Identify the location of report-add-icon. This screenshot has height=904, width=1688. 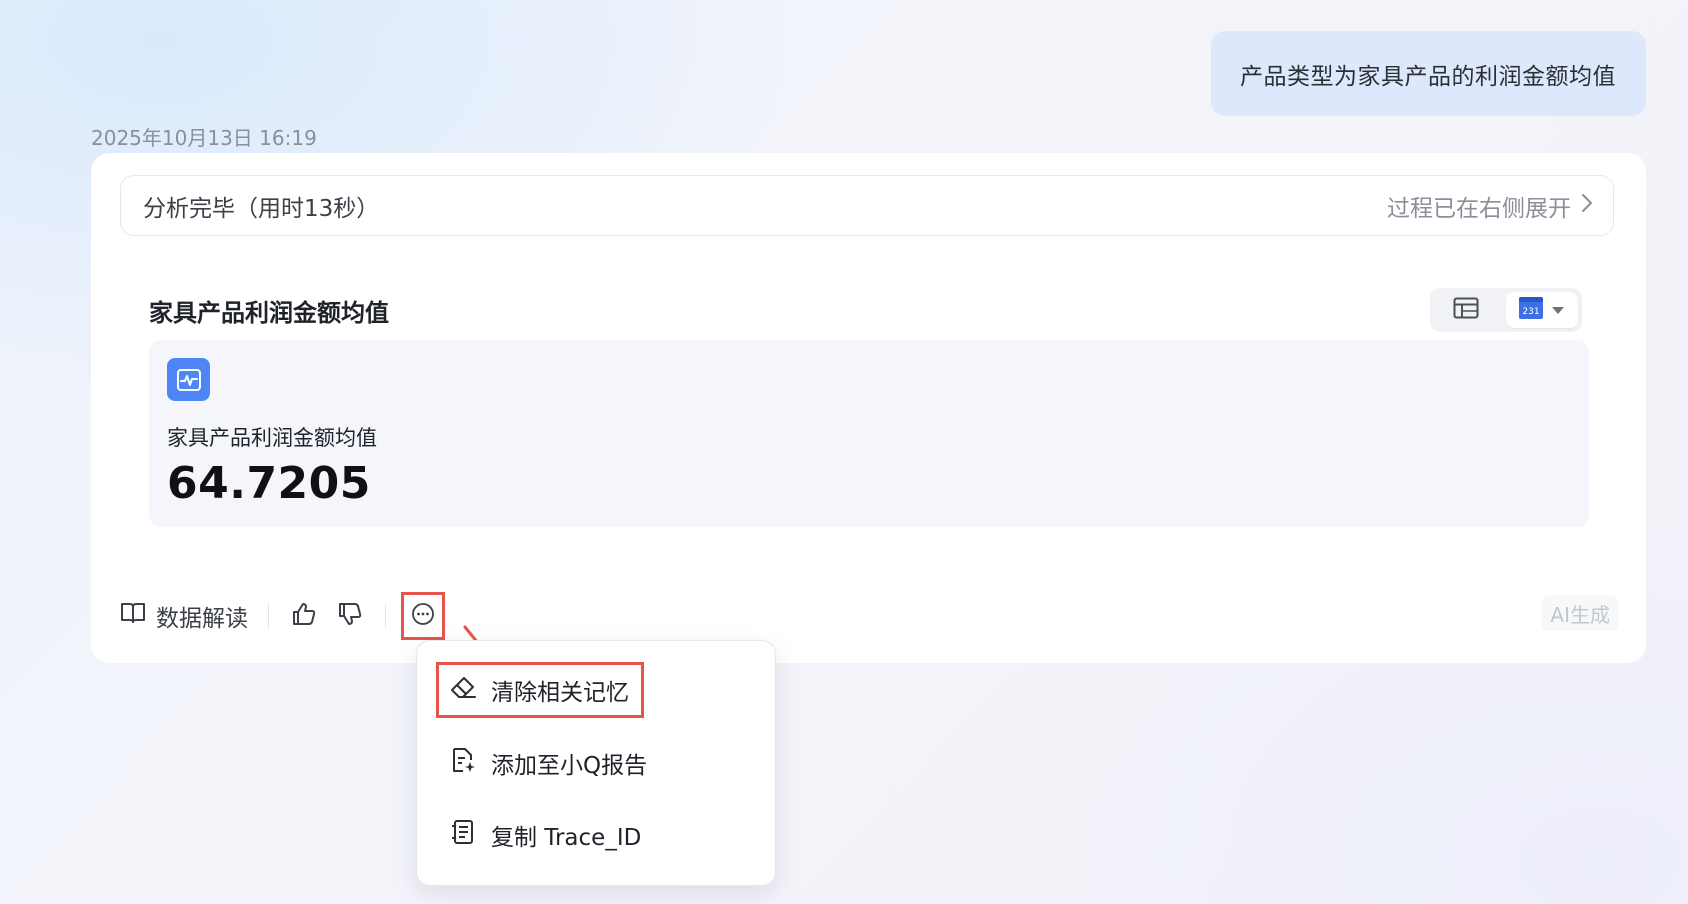
(463, 763).